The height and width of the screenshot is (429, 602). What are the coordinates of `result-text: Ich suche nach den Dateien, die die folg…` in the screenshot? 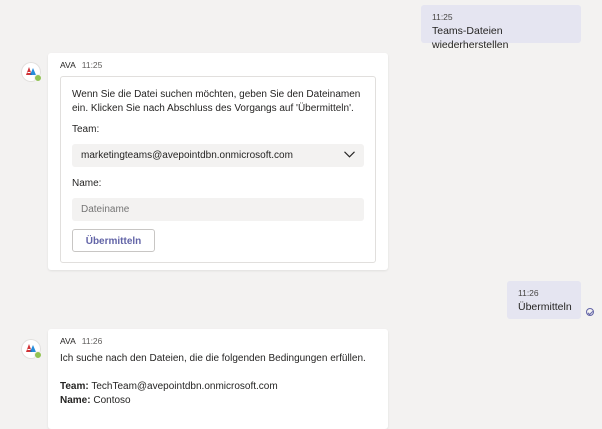 It's located at (213, 358).